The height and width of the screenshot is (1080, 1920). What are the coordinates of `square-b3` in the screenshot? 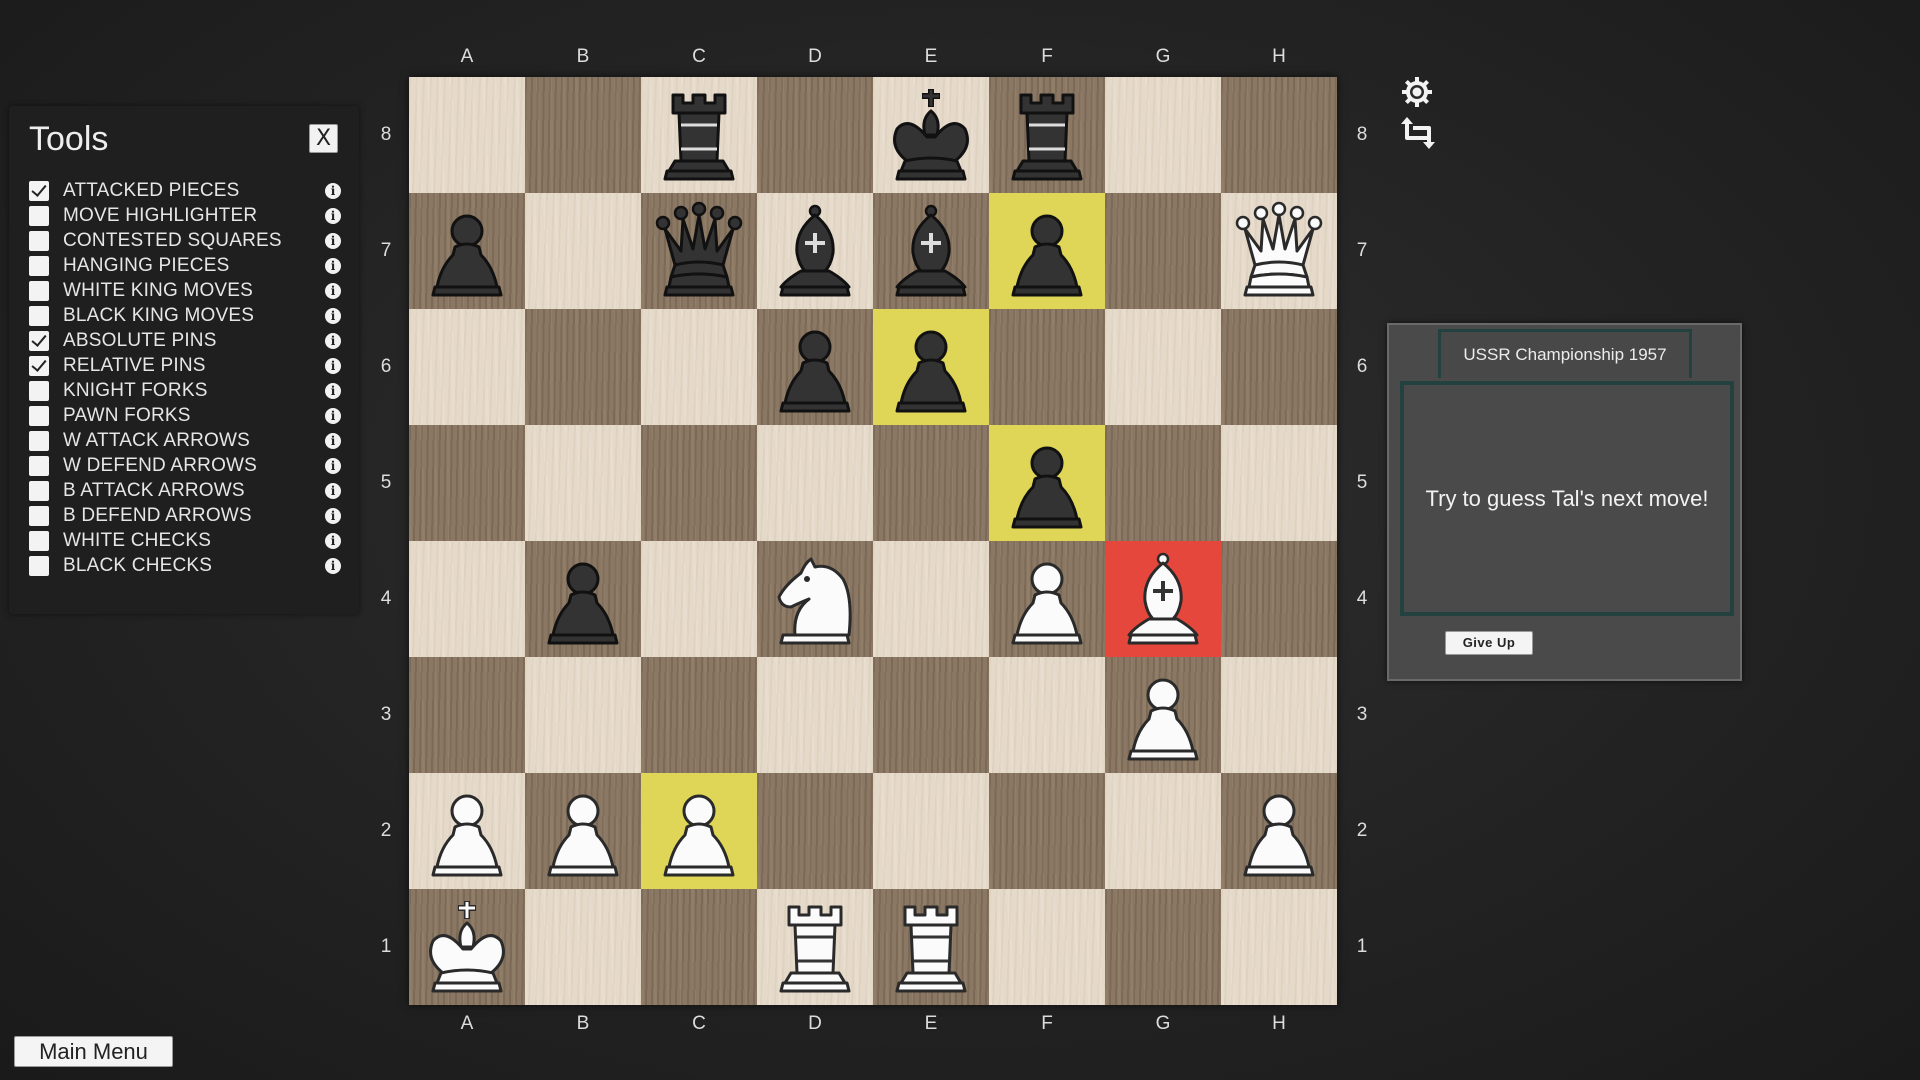 It's located at (583, 715).